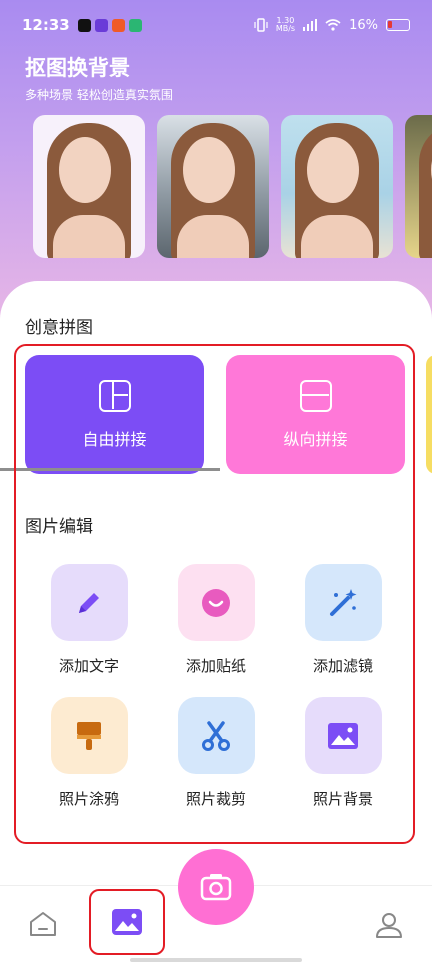 The image size is (432, 964). What do you see at coordinates (77, 68) in the screenshot?
I see `hero-title: 抠图换背景` at bounding box center [77, 68].